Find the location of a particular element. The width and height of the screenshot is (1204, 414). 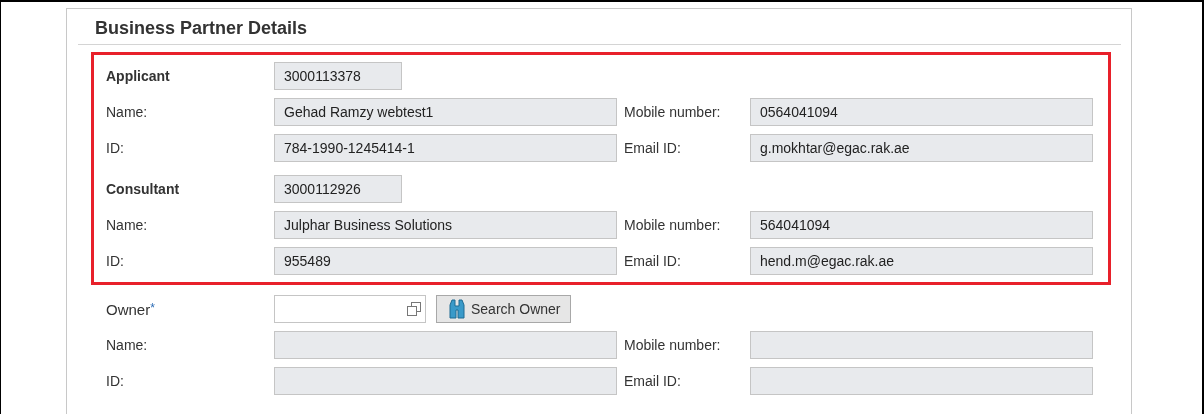

value-field: 0564041094 is located at coordinates (921, 112).